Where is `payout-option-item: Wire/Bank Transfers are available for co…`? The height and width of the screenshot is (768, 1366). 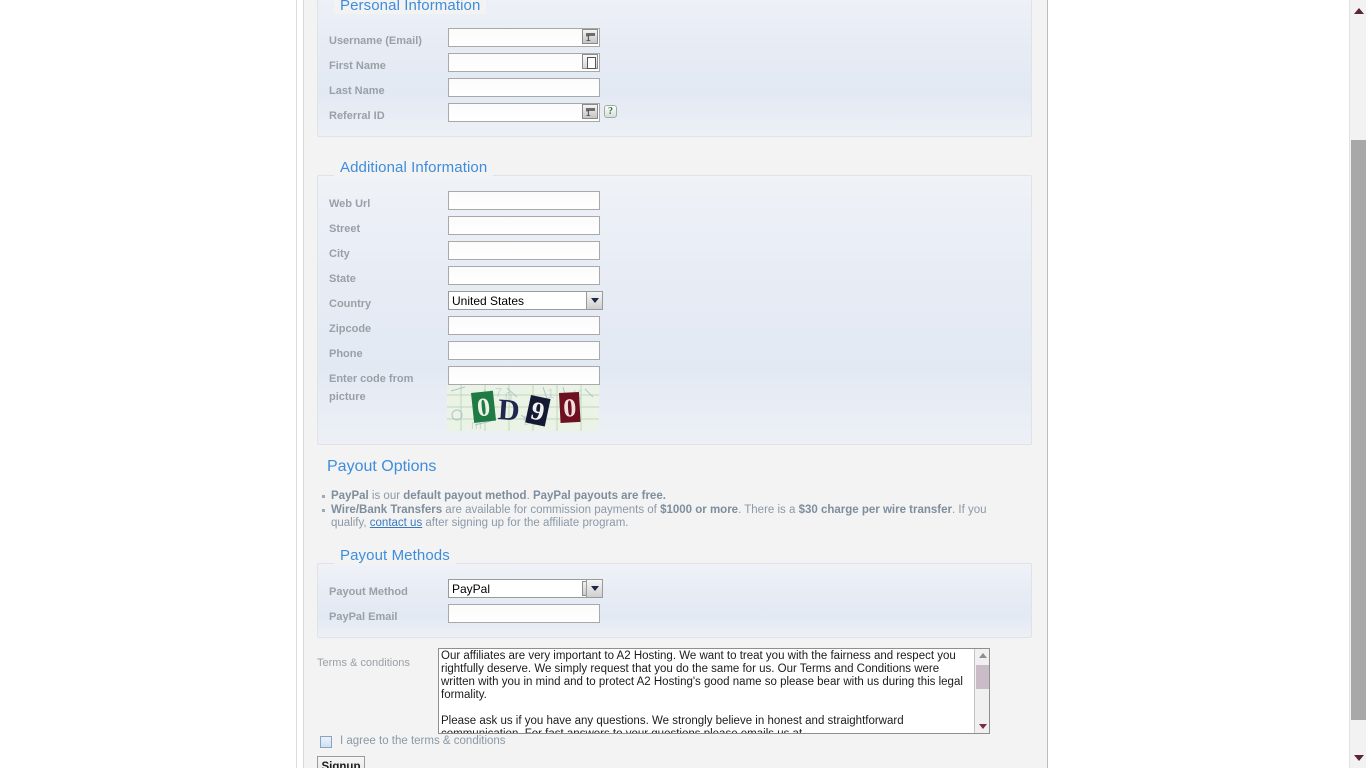
payout-option-item: Wire/Bank Transfers are available for co… is located at coordinates (667, 517).